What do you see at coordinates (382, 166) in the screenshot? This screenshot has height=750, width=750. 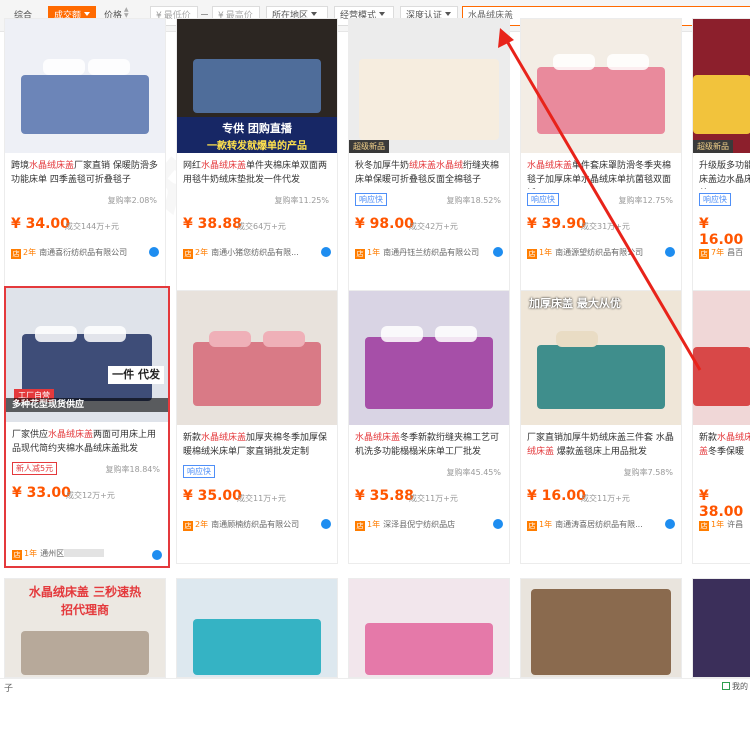 I see `title-text: 秋冬加厚牛奶` at bounding box center [382, 166].